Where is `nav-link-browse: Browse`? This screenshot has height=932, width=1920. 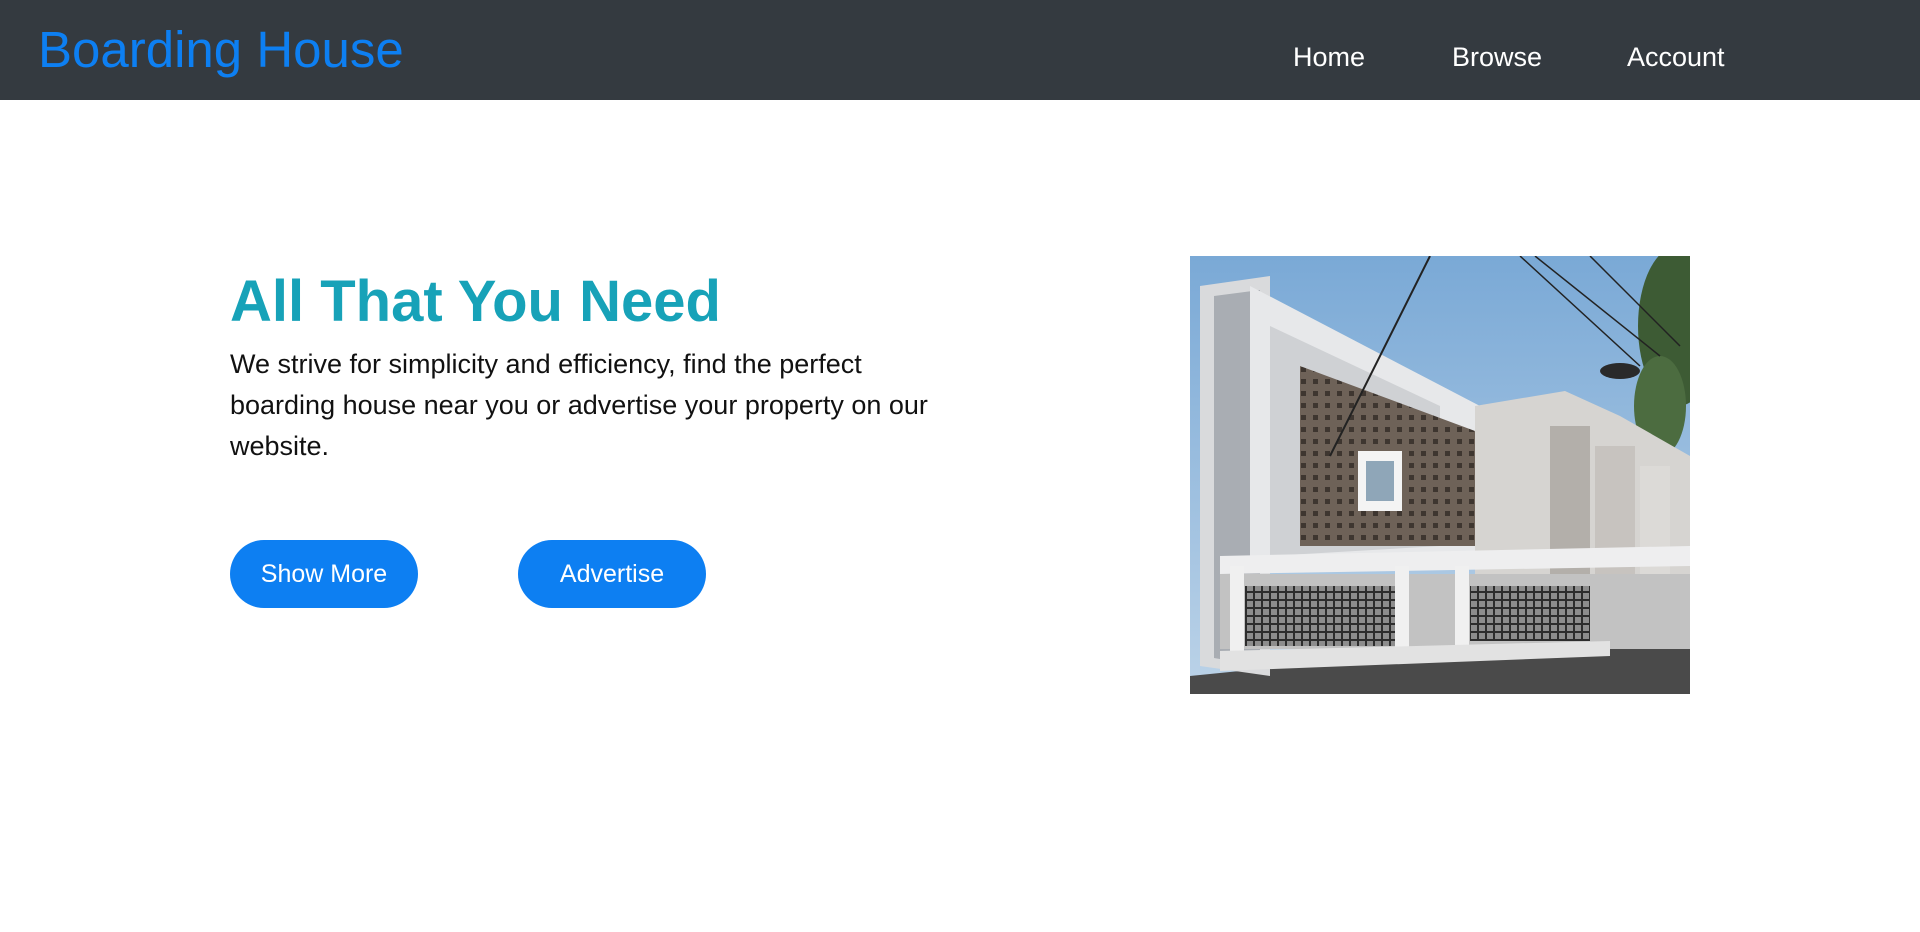
nav-link-browse: Browse is located at coordinates (1497, 57).